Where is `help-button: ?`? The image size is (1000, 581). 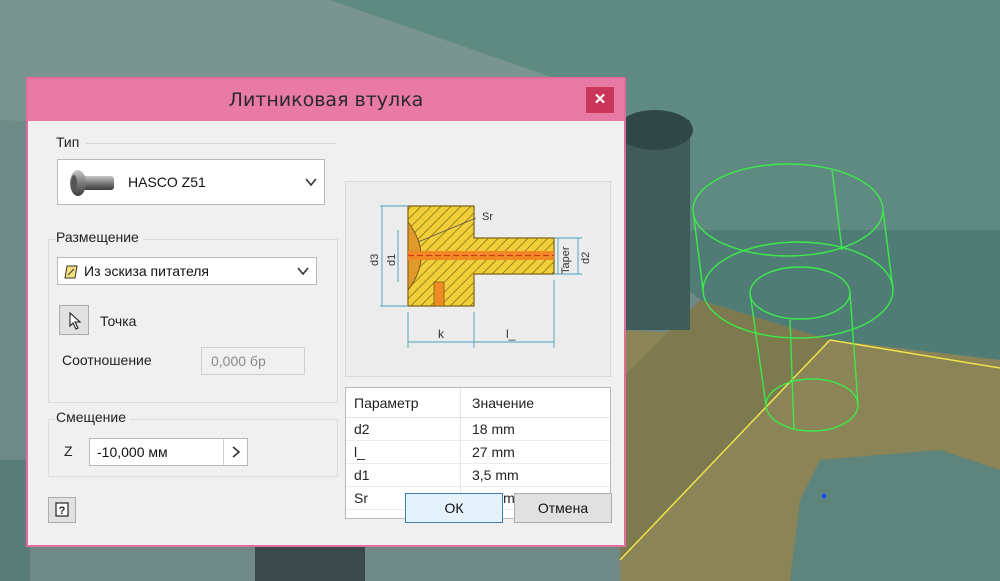
help-button: ? is located at coordinates (62, 510).